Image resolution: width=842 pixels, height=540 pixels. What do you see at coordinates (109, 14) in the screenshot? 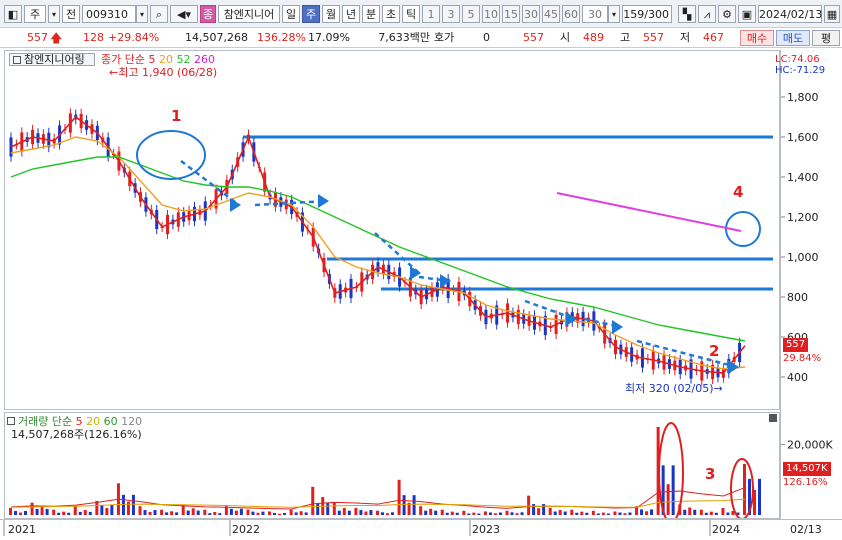
I see `stock-code-input: 009310` at bounding box center [109, 14].